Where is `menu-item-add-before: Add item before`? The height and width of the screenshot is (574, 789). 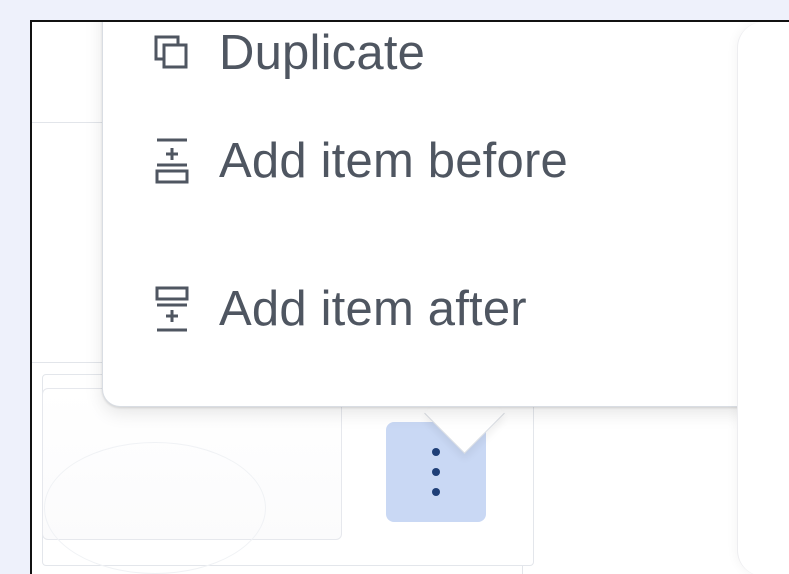
menu-item-add-before: Add item before is located at coordinates (360, 161).